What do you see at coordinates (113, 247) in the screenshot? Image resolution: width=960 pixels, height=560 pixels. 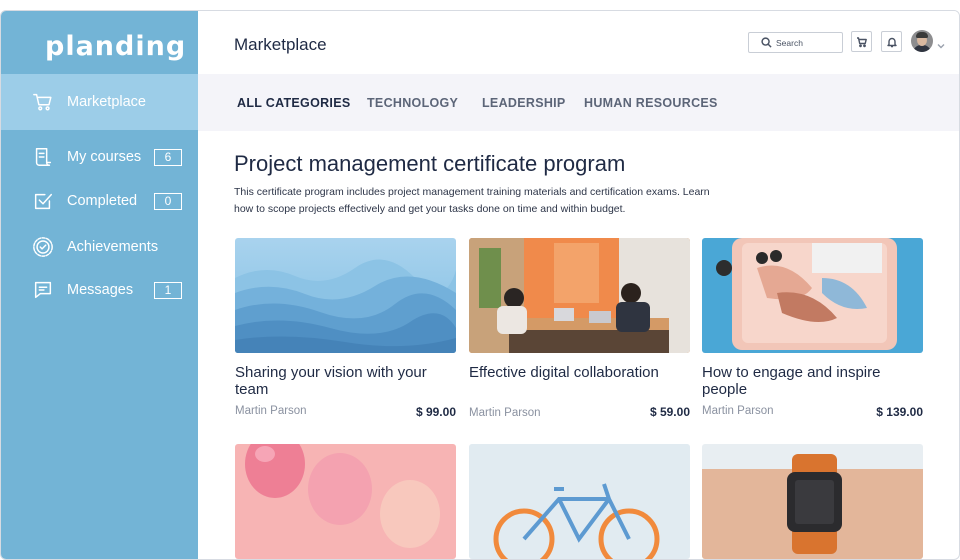 I see `sidebar-item-label: Achievements` at bounding box center [113, 247].